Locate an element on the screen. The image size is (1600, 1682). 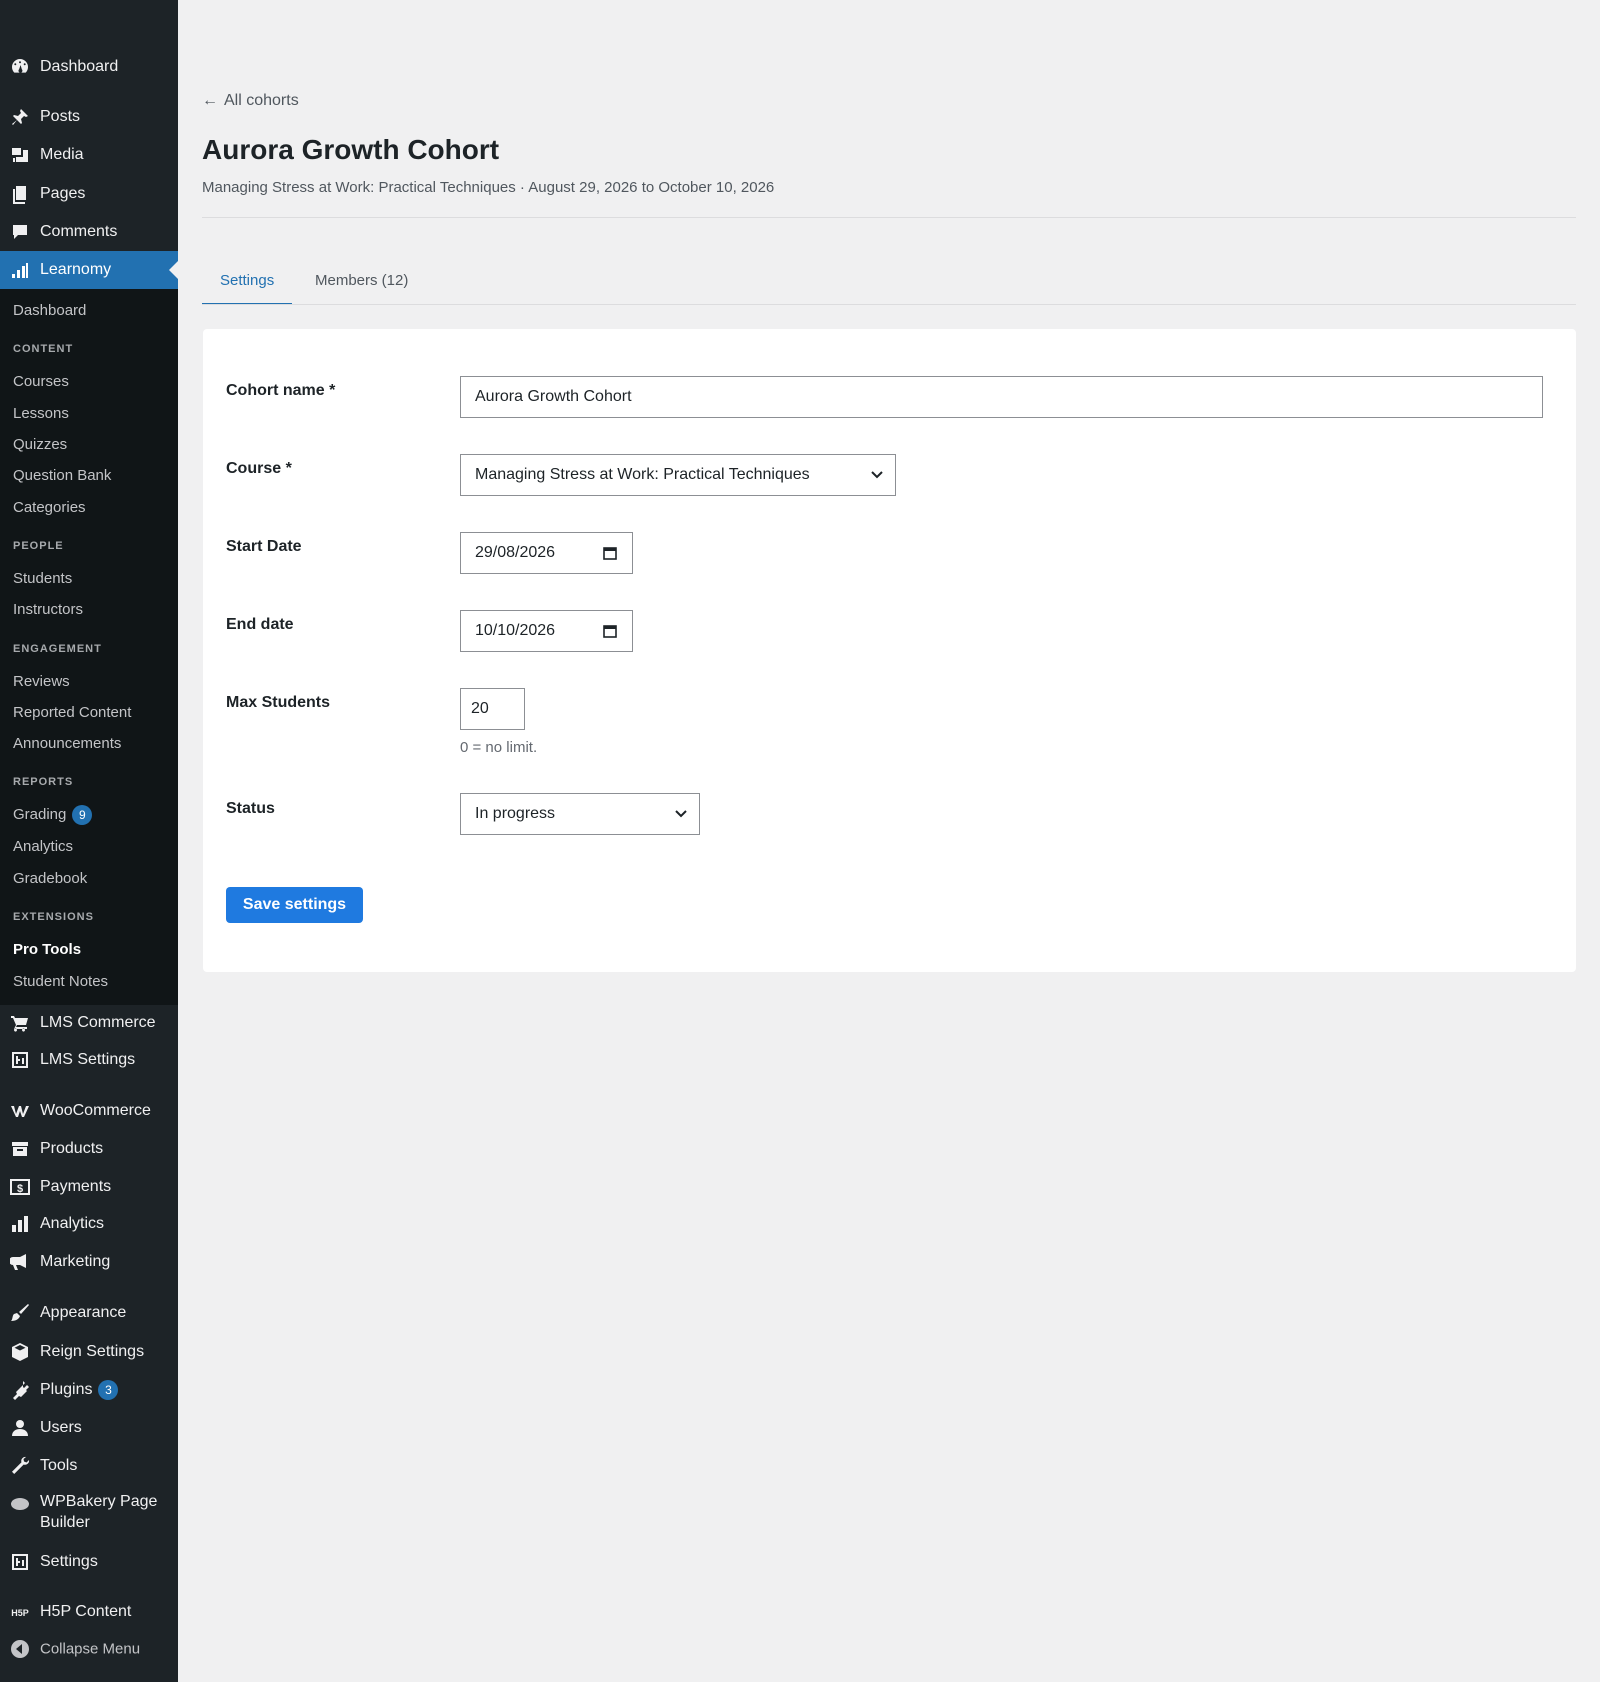
max-students-hint: 0 = no limit. is located at coordinates (499, 747).